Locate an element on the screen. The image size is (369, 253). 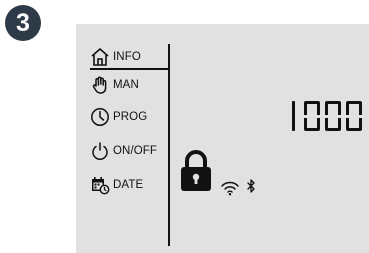
bluetooth-icon is located at coordinates (251, 186).